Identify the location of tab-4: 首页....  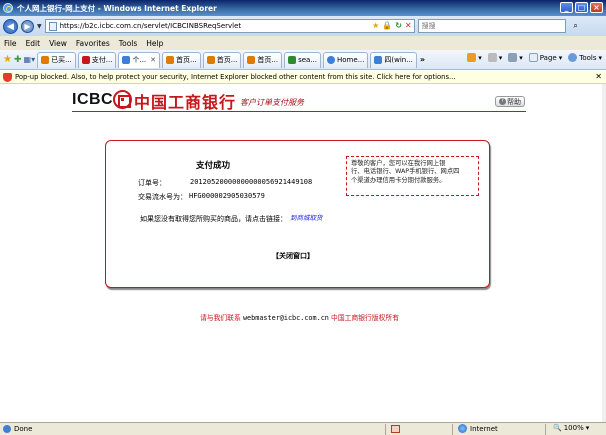
(222, 59).